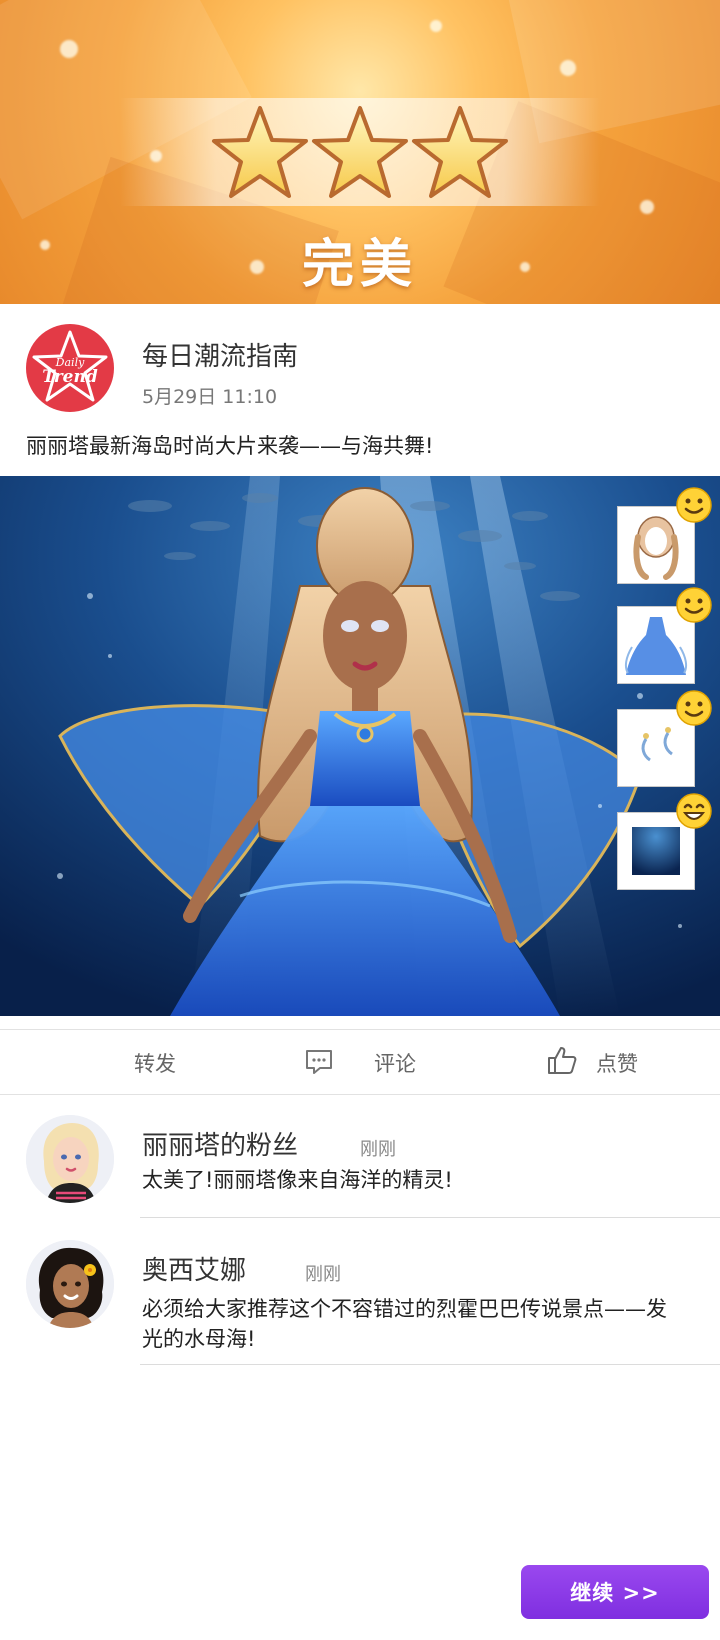  I want to click on comment-item: 奥西艾娜 刚刚 必须给大家推荐这个不容错过的烈霍巴巴传说景点——发光的水母海!, so click(360, 1293).